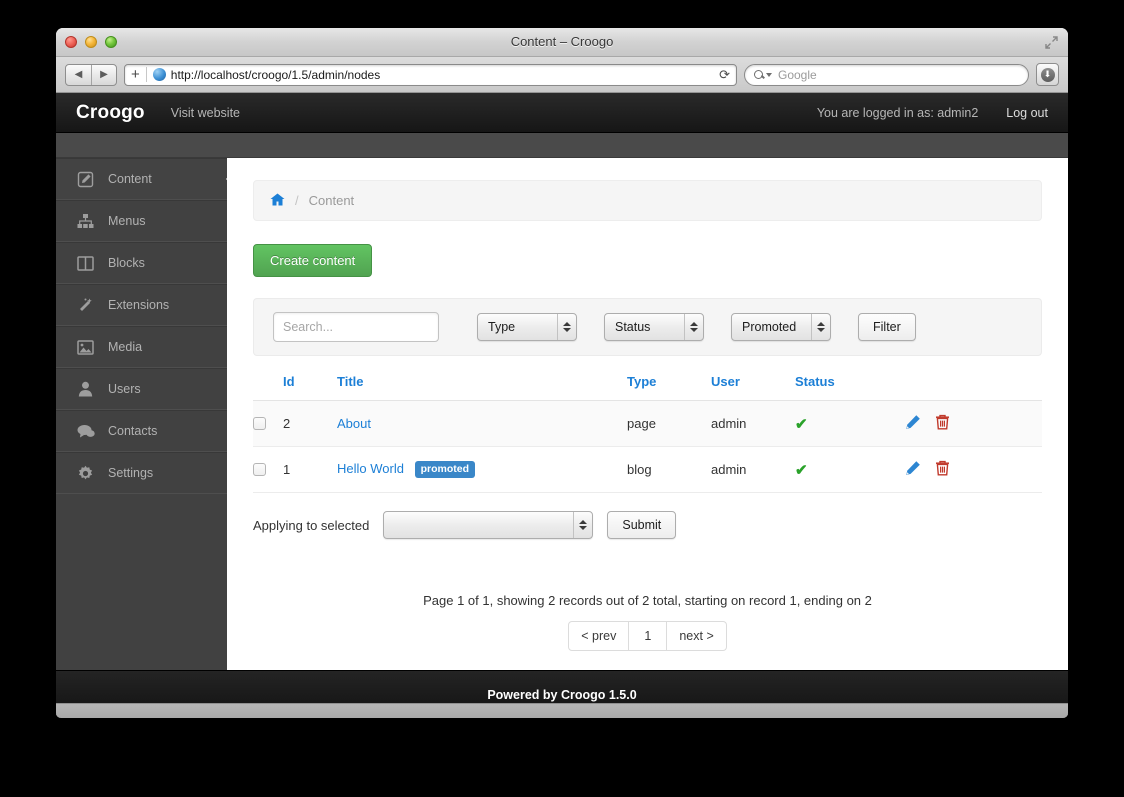 The height and width of the screenshot is (797, 1124). I want to click on downloads-button: ⬇, so click(1047, 74).